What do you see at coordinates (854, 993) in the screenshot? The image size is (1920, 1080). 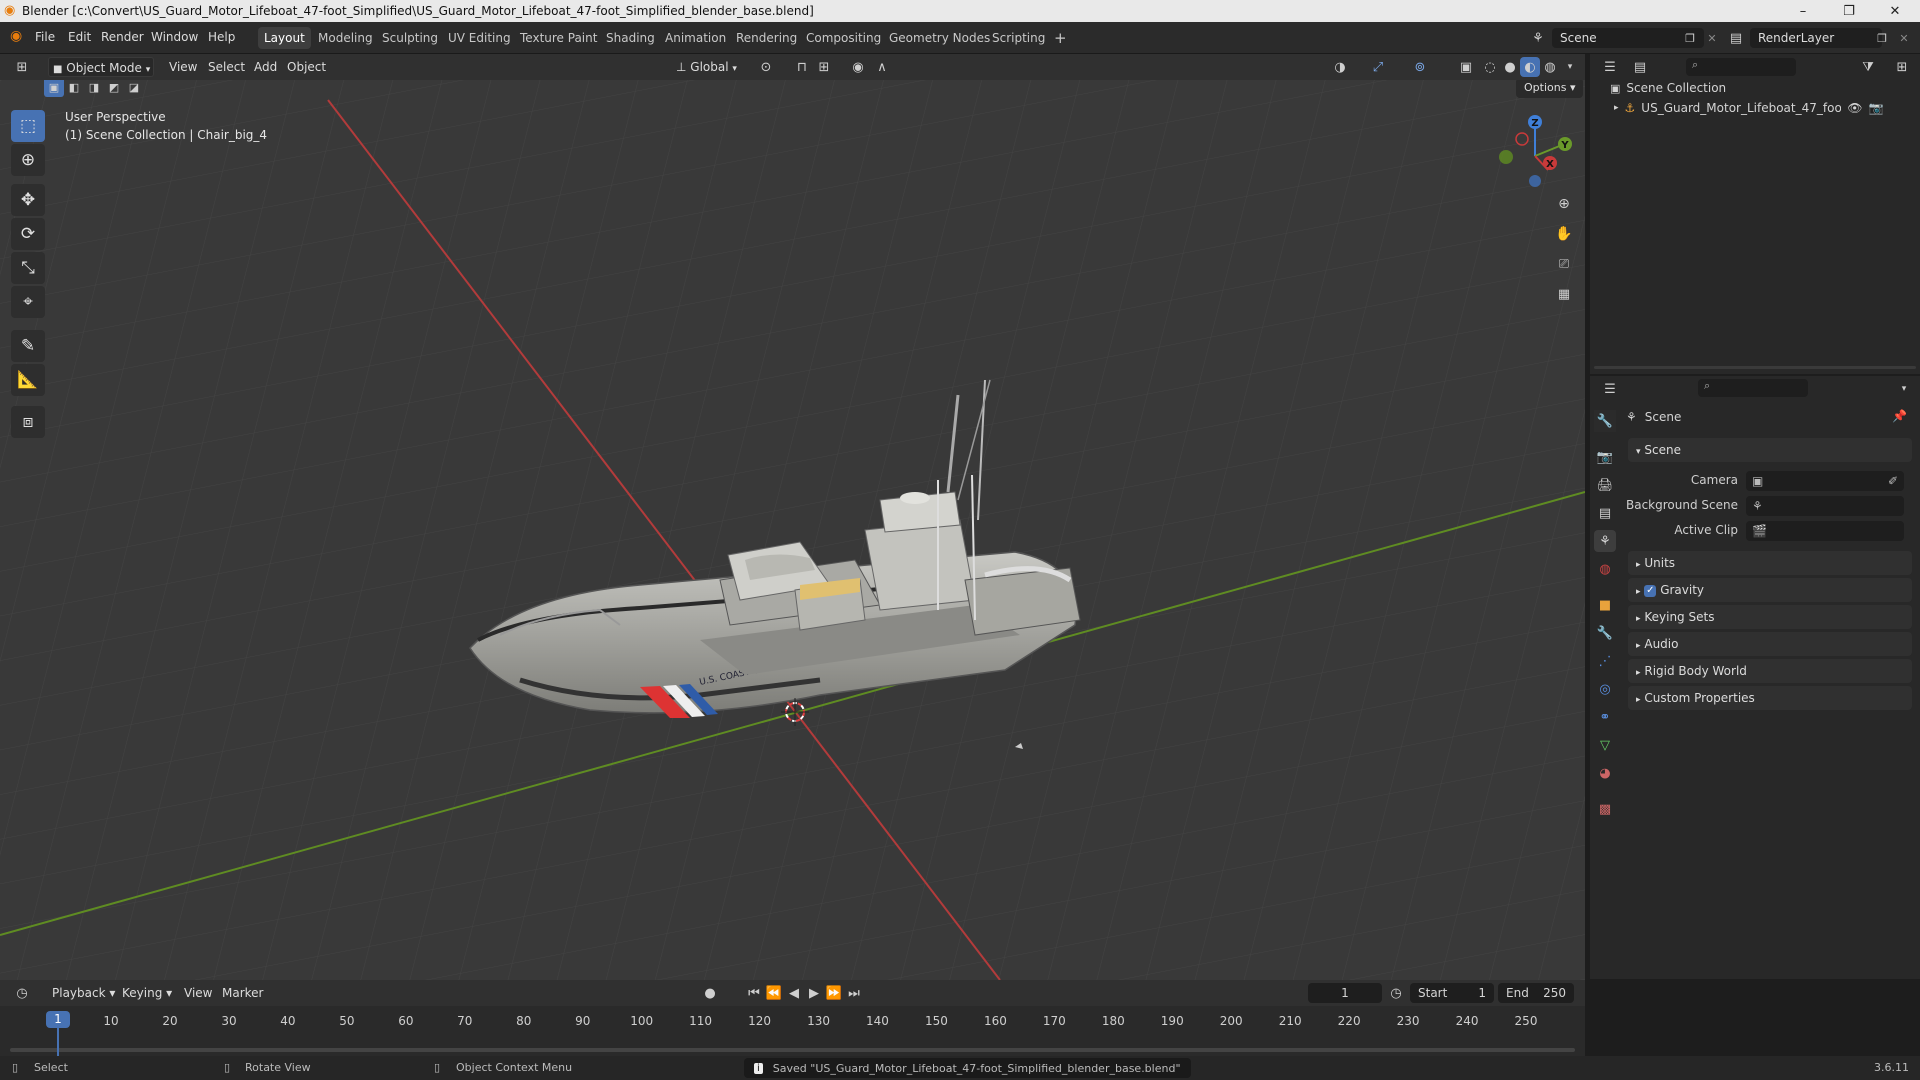 I see `jump-end-icon: ⏭` at bounding box center [854, 993].